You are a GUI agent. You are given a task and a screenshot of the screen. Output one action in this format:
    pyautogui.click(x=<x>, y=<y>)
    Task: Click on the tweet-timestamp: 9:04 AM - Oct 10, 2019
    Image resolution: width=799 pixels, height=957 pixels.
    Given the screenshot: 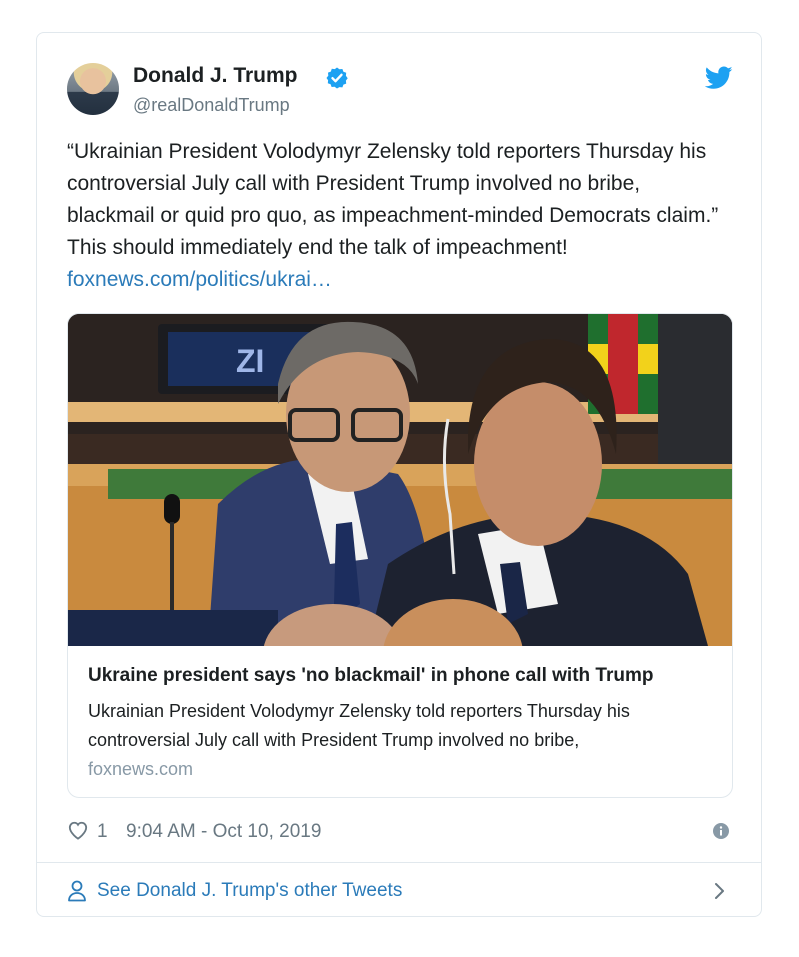 What is the action you would take?
    pyautogui.click(x=223, y=832)
    